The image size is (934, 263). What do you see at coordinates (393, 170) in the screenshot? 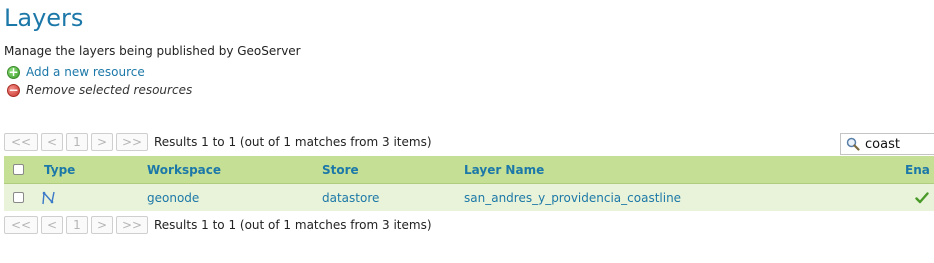
I see `header-store: Store` at bounding box center [393, 170].